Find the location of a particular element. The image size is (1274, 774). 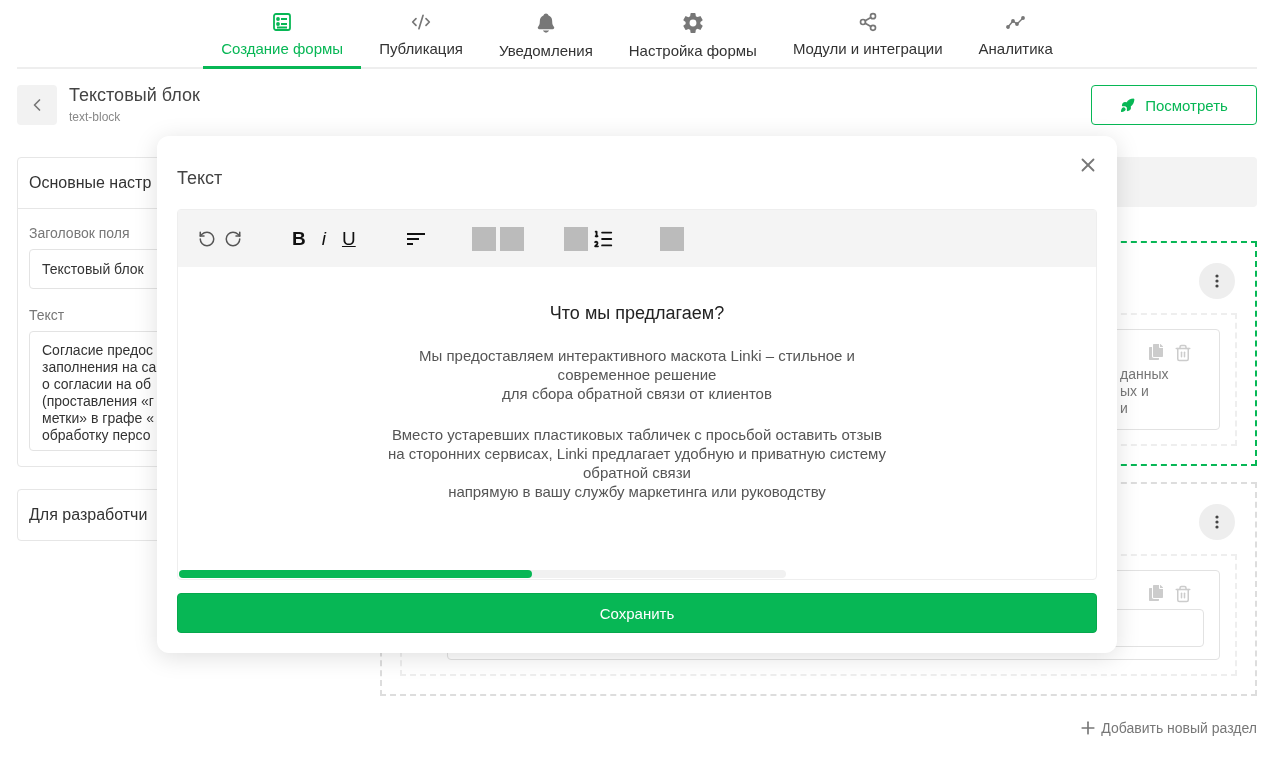

content-heading: Что мы предлагаем? is located at coordinates (637, 313).